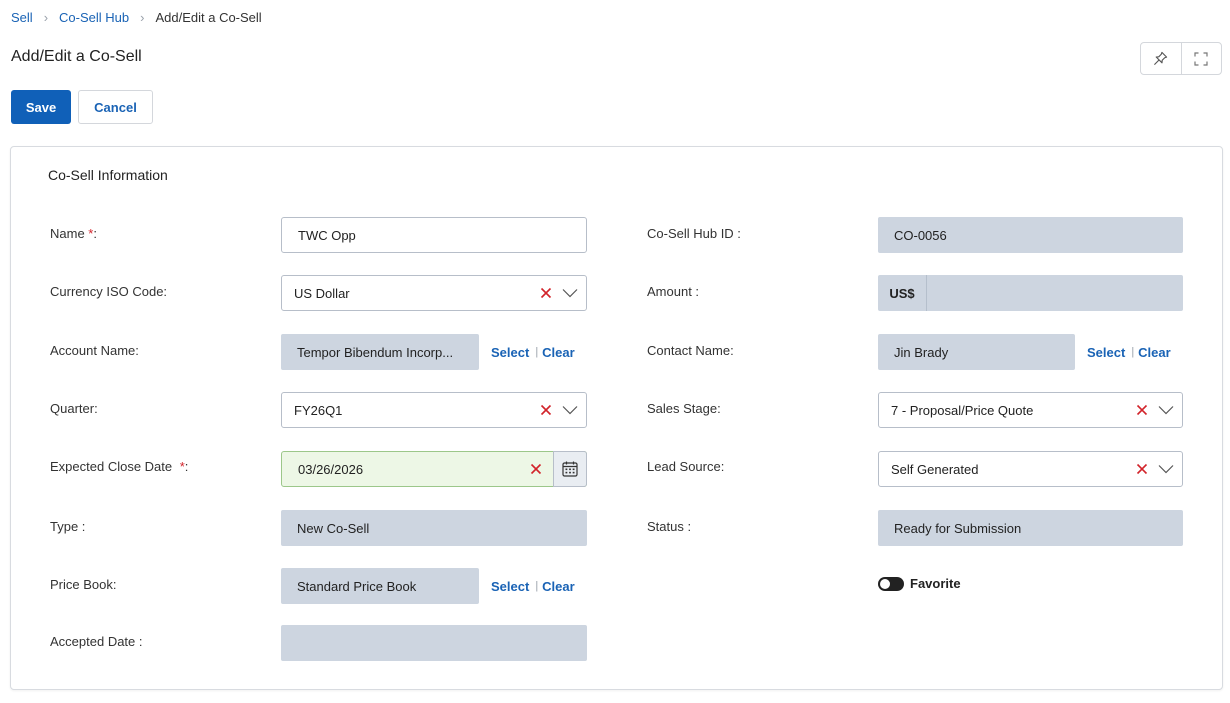  I want to click on breadcrumb-link-sell: Sell, so click(22, 17).